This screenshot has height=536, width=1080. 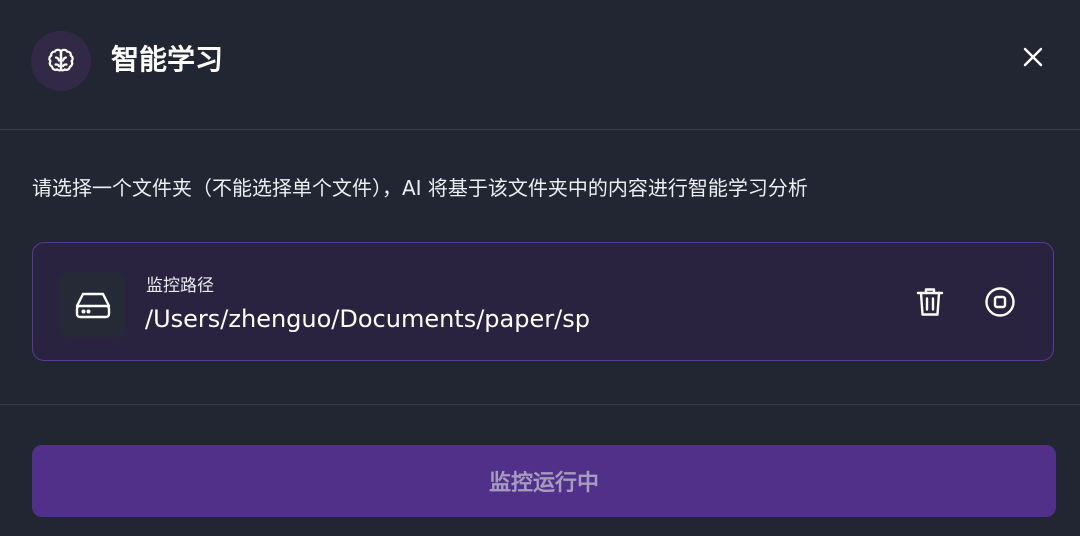 I want to click on trash-icon, so click(x=930, y=304).